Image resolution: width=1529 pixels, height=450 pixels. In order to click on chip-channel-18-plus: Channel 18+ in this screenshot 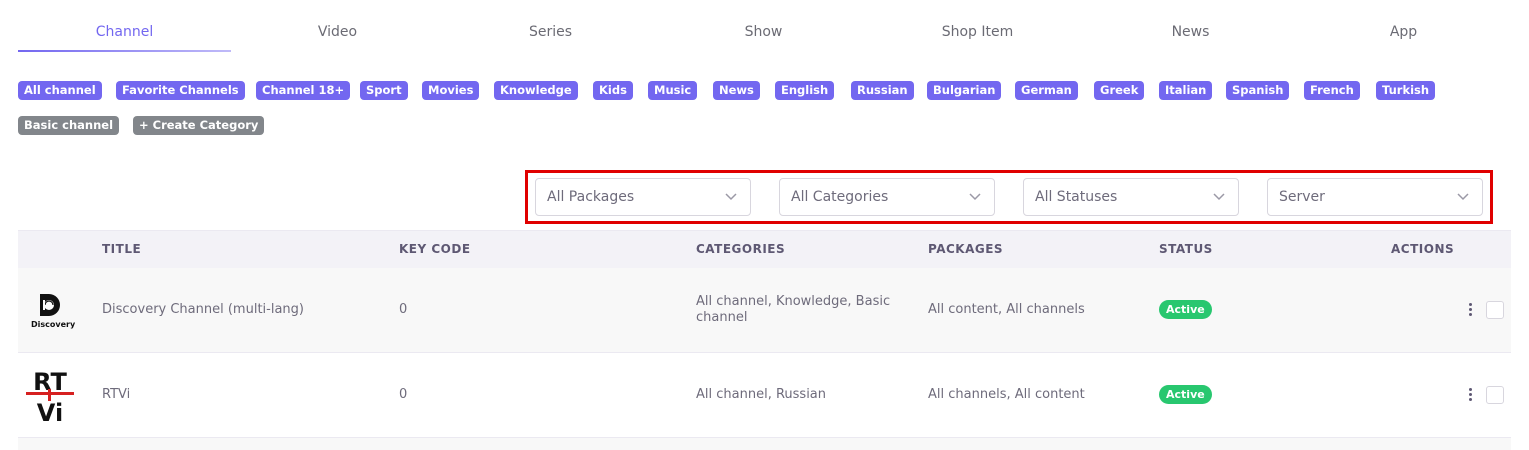, I will do `click(303, 90)`.